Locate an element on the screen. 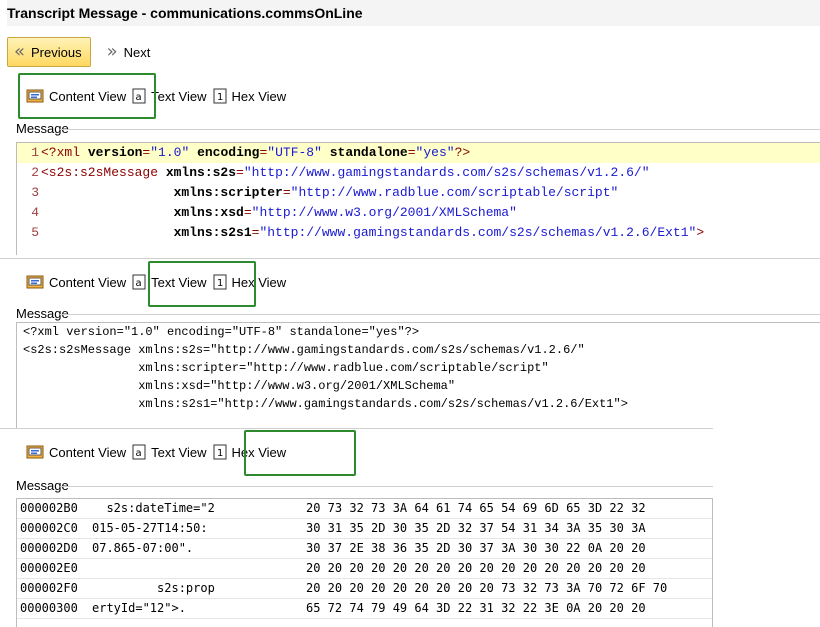 Image resolution: width=820 pixels, height=627 pixels. code-token: > is located at coordinates (700, 232).